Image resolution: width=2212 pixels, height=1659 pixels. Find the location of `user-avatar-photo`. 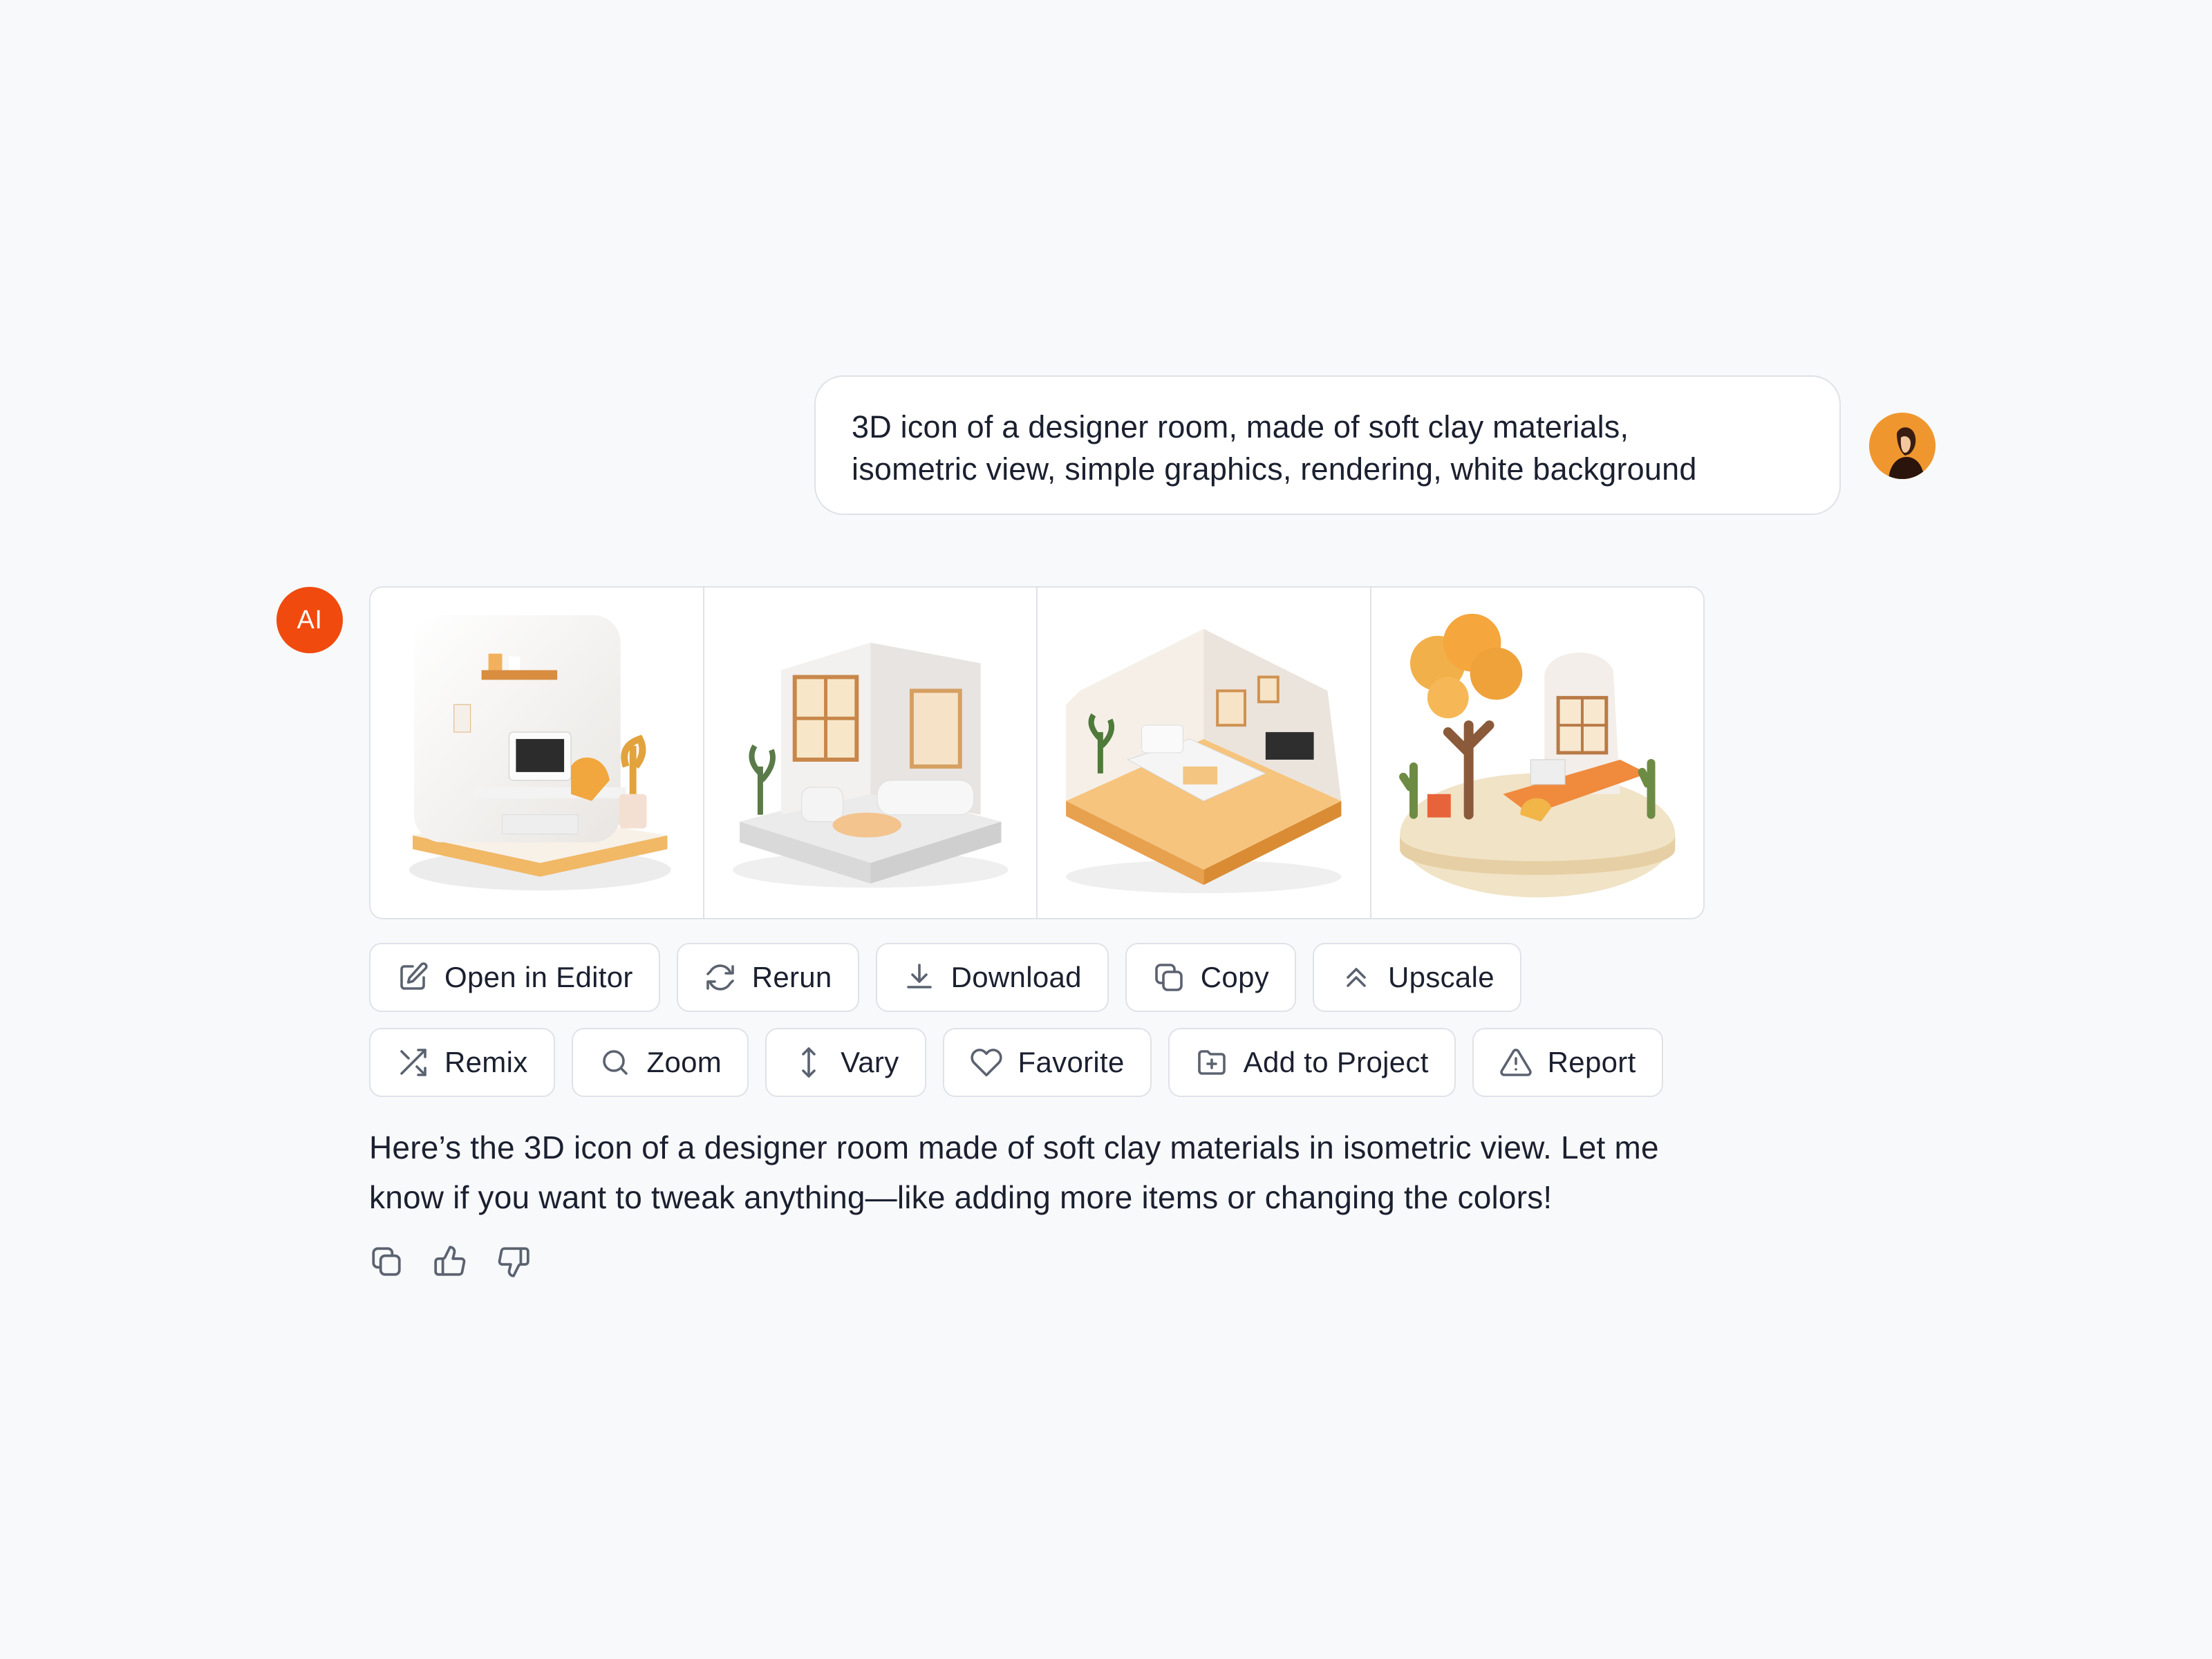

user-avatar-photo is located at coordinates (1902, 446).